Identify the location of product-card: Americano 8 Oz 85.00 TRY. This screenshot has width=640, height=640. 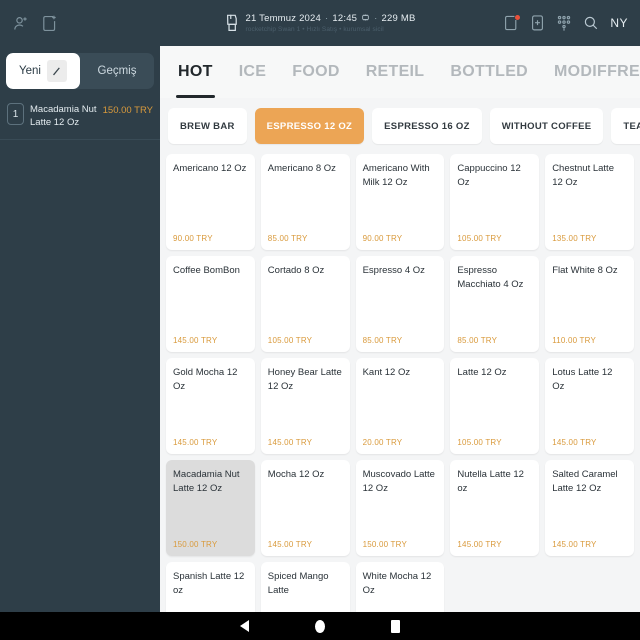
(305, 202).